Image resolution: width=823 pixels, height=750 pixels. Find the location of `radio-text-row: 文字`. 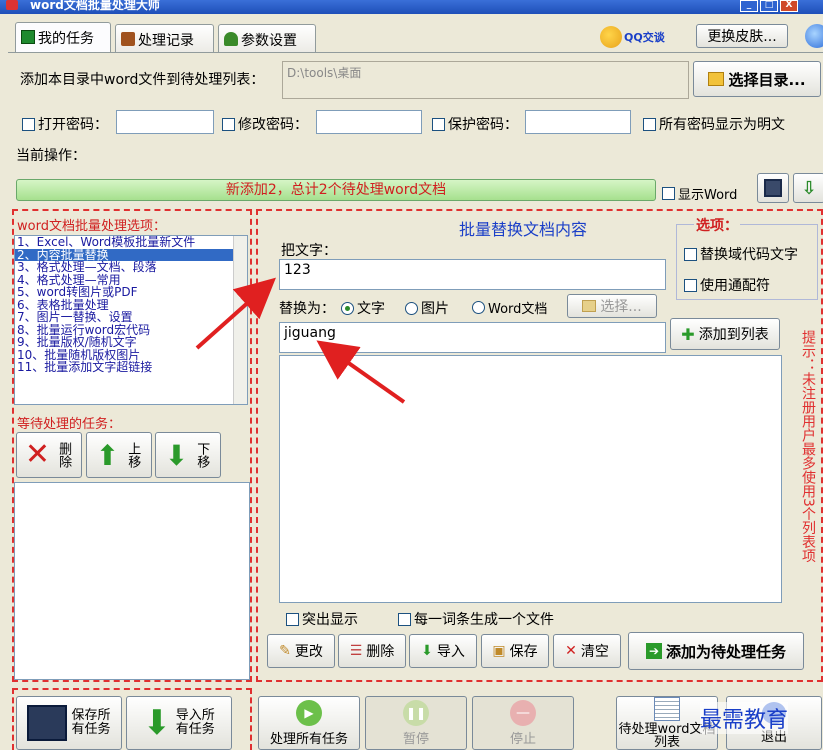

radio-text-row: 文字 is located at coordinates (363, 308).